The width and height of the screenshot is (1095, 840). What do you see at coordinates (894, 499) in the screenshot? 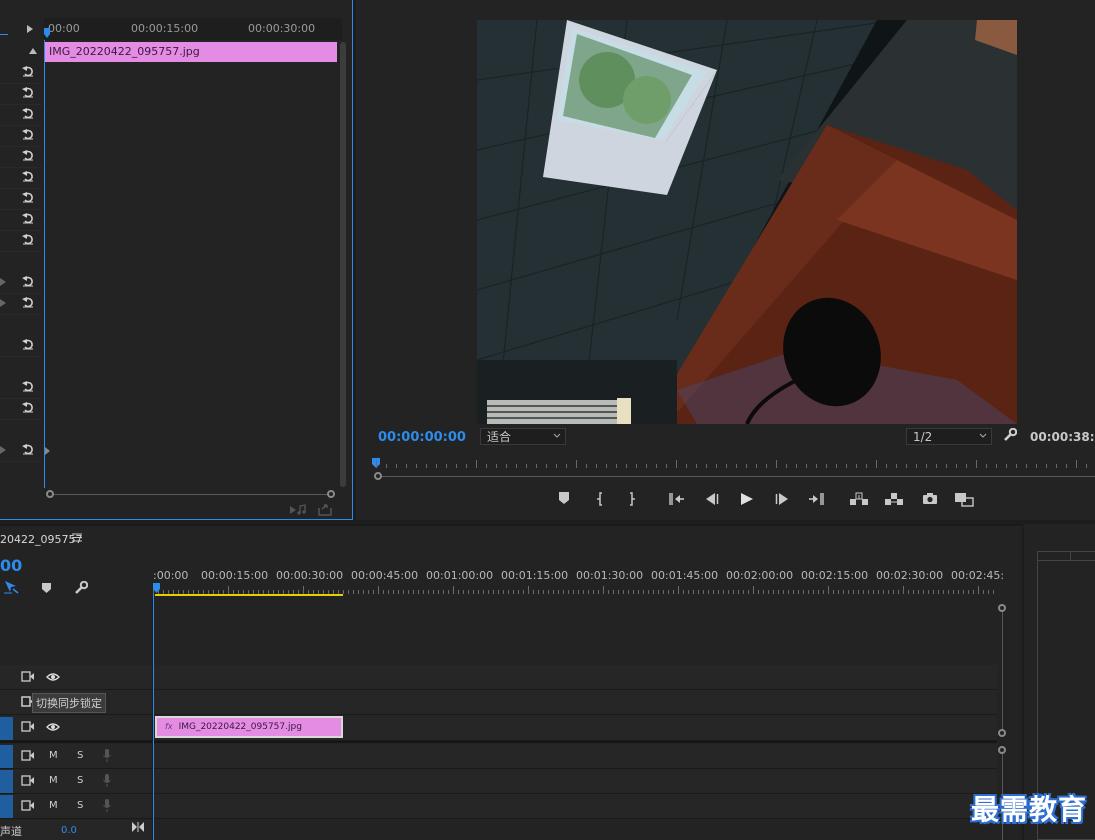
I see `extract-icon` at bounding box center [894, 499].